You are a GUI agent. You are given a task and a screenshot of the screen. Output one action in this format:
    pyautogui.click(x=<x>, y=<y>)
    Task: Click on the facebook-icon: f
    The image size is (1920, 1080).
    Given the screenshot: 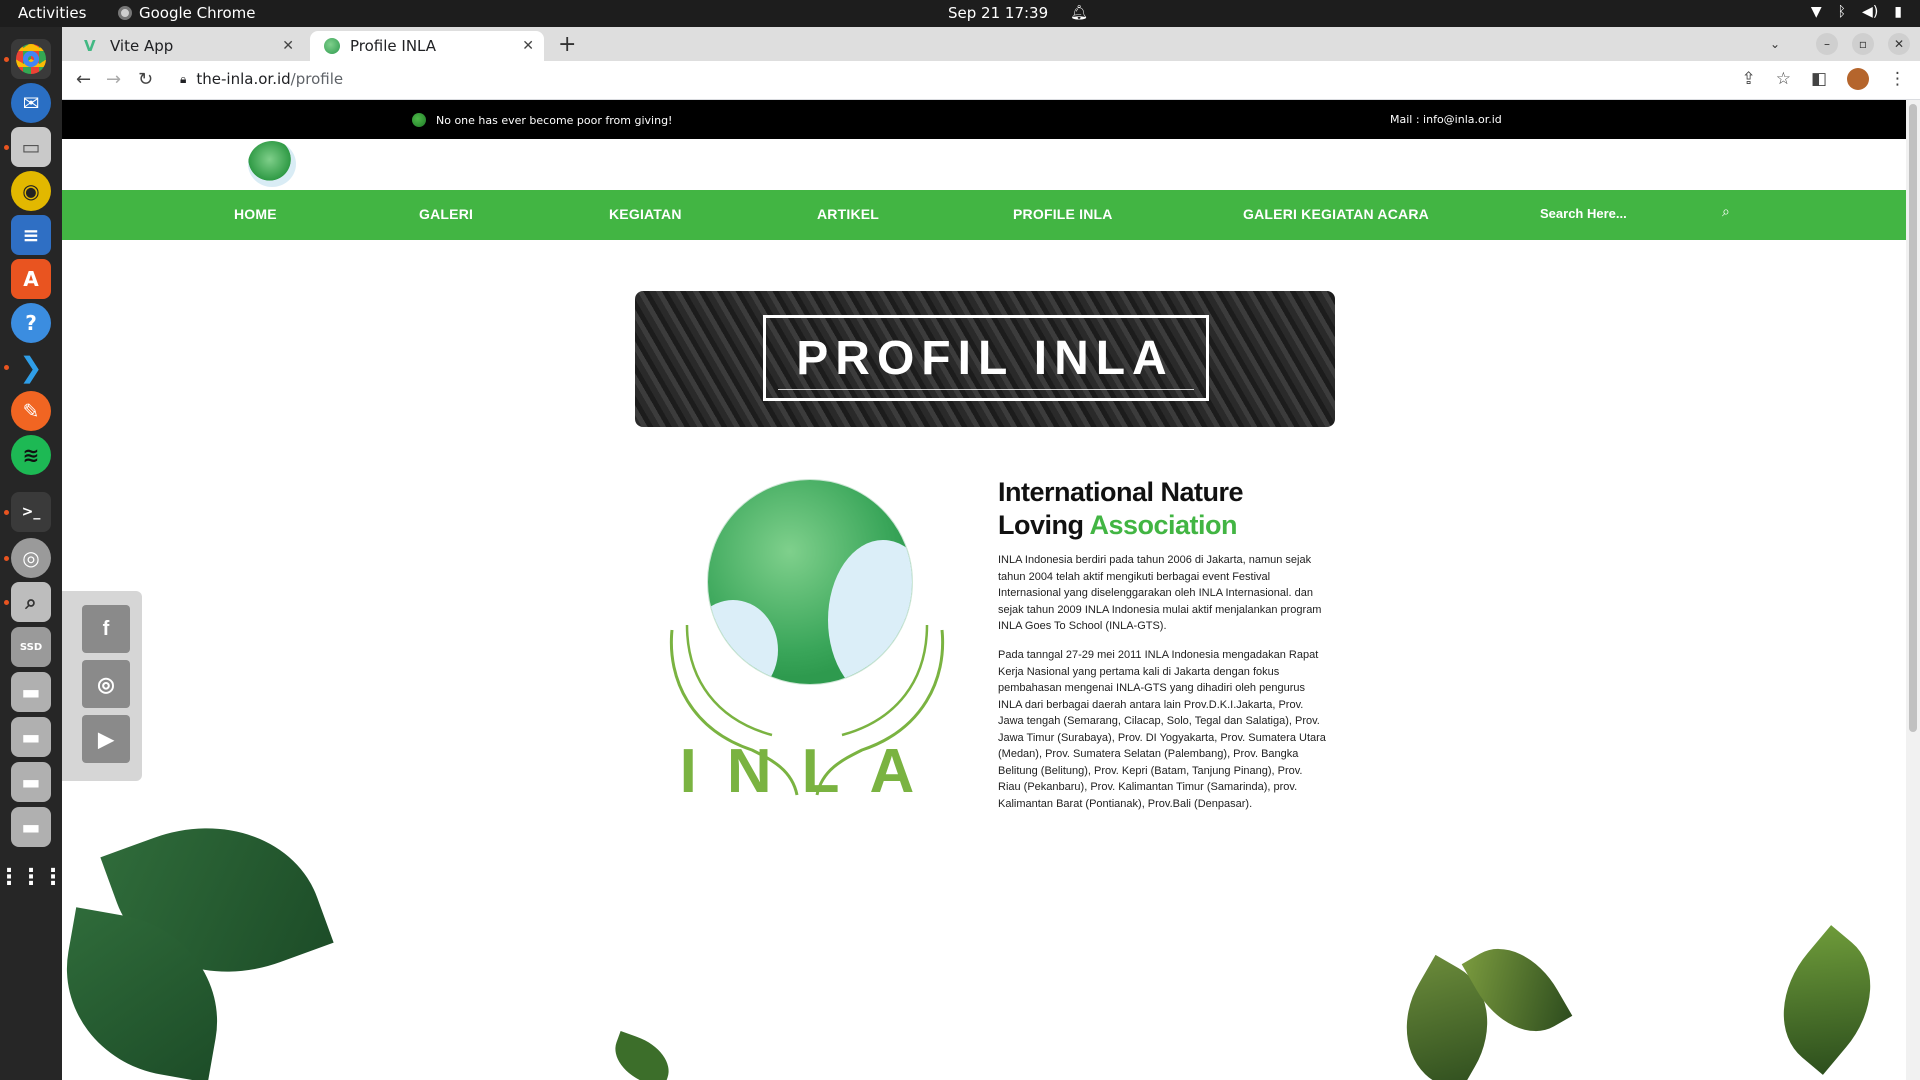 What is the action you would take?
    pyautogui.click(x=106, y=628)
    